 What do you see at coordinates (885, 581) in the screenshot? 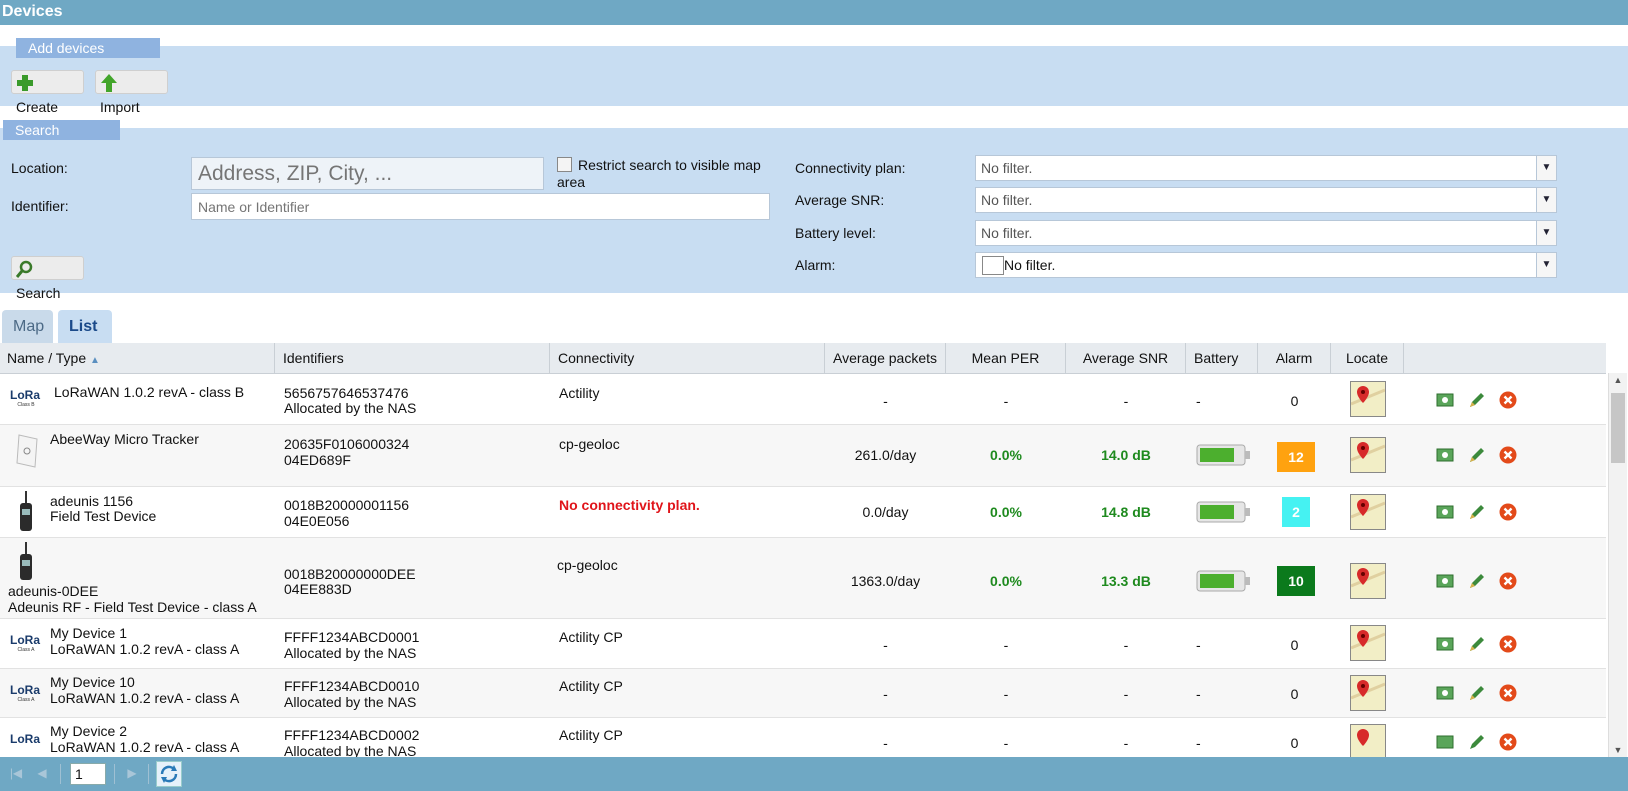
I see `device-packets: 1363.0/day` at bounding box center [885, 581].